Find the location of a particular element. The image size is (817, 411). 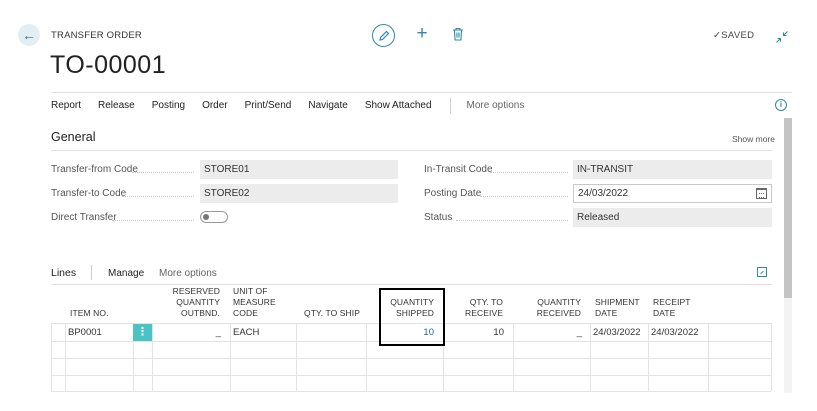

action-release: Release is located at coordinates (116, 107).